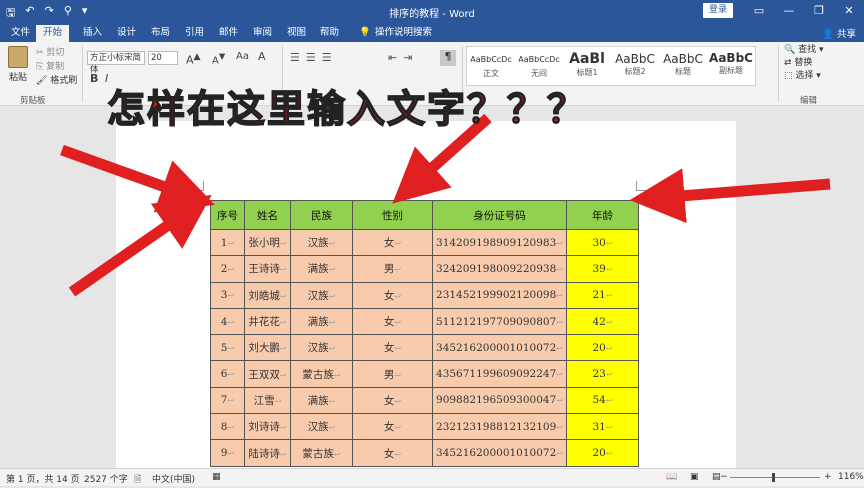 This screenshot has height=488, width=864. Describe the element at coordinates (730, 196) in the screenshot. I see `arrow-right` at that location.